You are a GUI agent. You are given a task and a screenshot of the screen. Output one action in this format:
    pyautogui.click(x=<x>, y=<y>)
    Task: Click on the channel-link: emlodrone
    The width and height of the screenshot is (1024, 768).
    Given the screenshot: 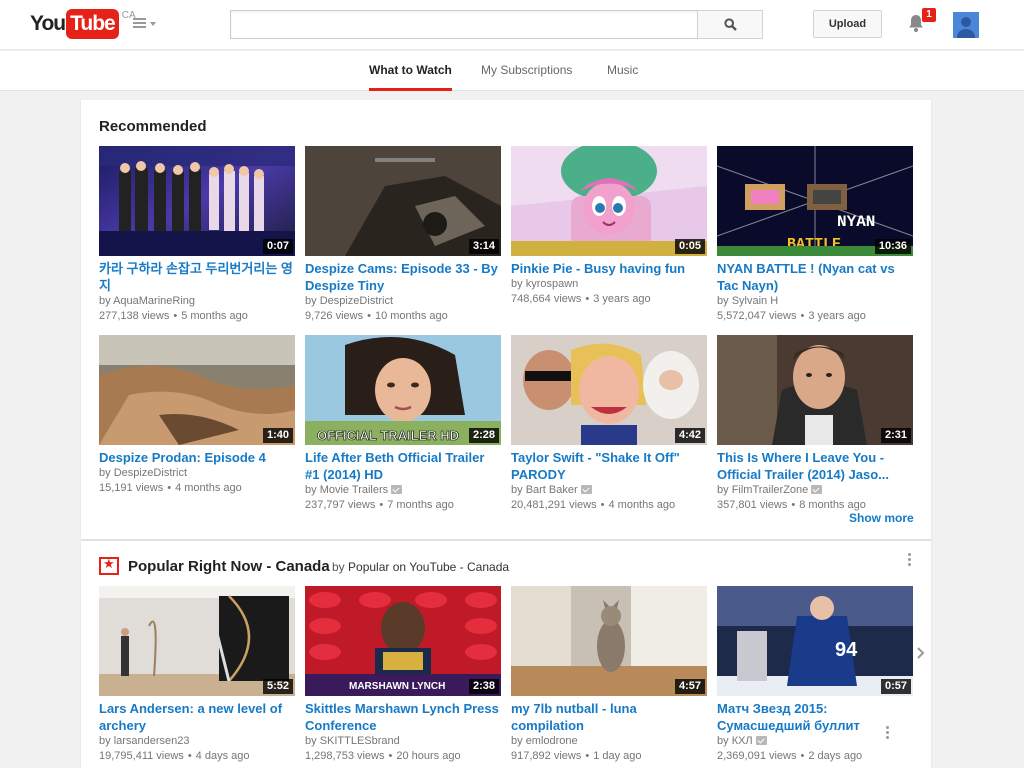 What is the action you would take?
    pyautogui.click(x=552, y=741)
    